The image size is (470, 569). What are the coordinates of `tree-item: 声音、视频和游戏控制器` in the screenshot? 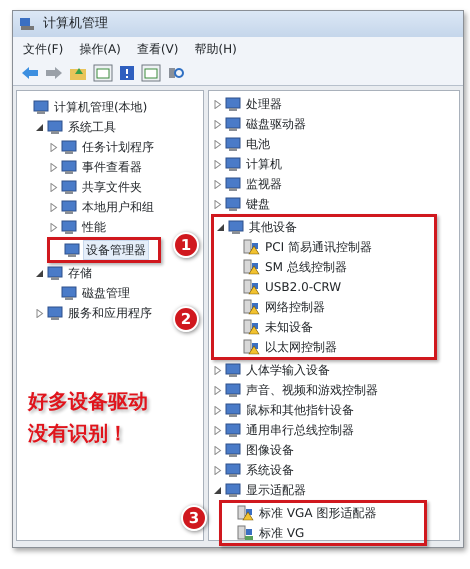 It's located at (312, 390).